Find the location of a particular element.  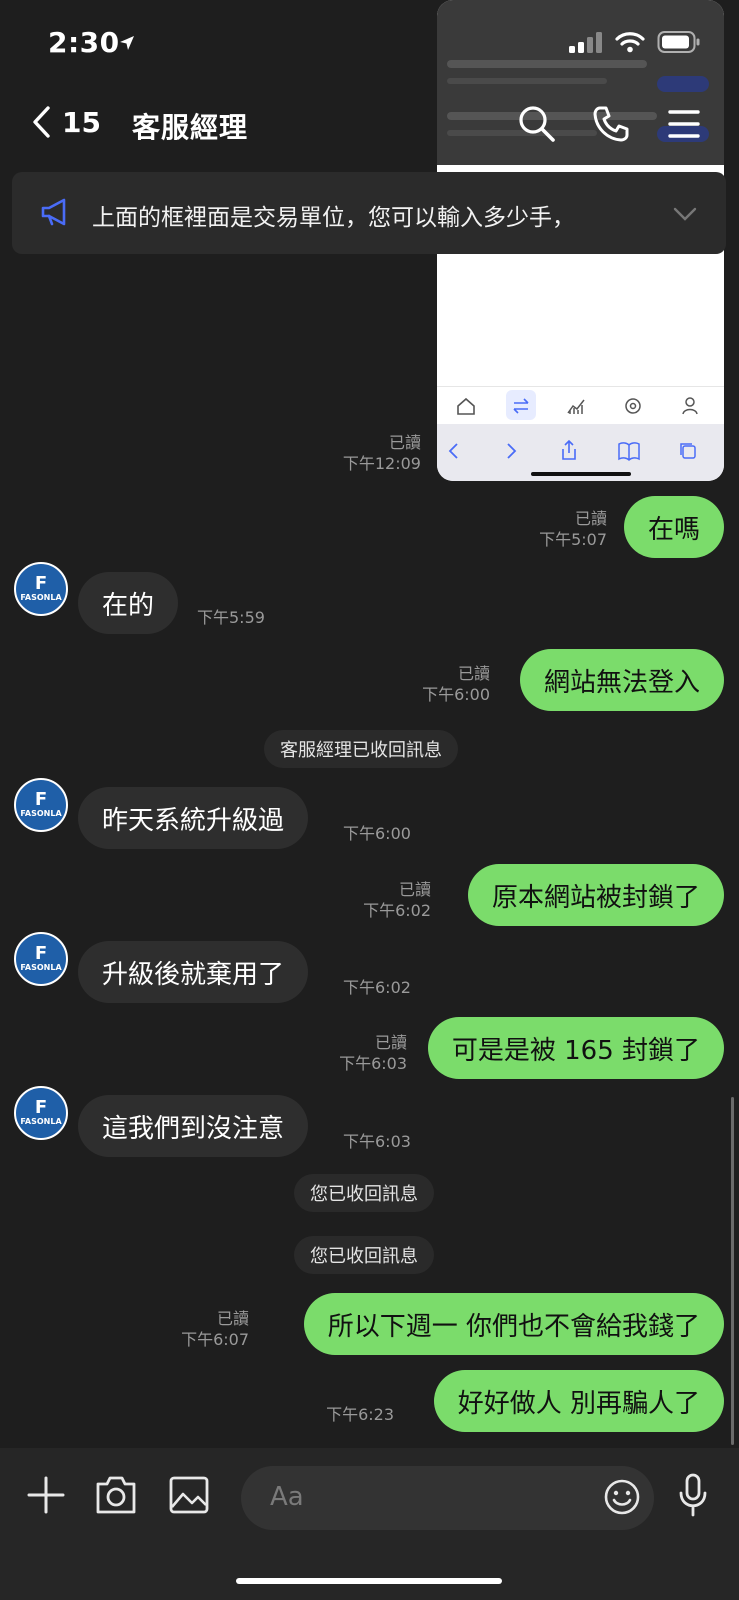

home-icon is located at coordinates (466, 406).